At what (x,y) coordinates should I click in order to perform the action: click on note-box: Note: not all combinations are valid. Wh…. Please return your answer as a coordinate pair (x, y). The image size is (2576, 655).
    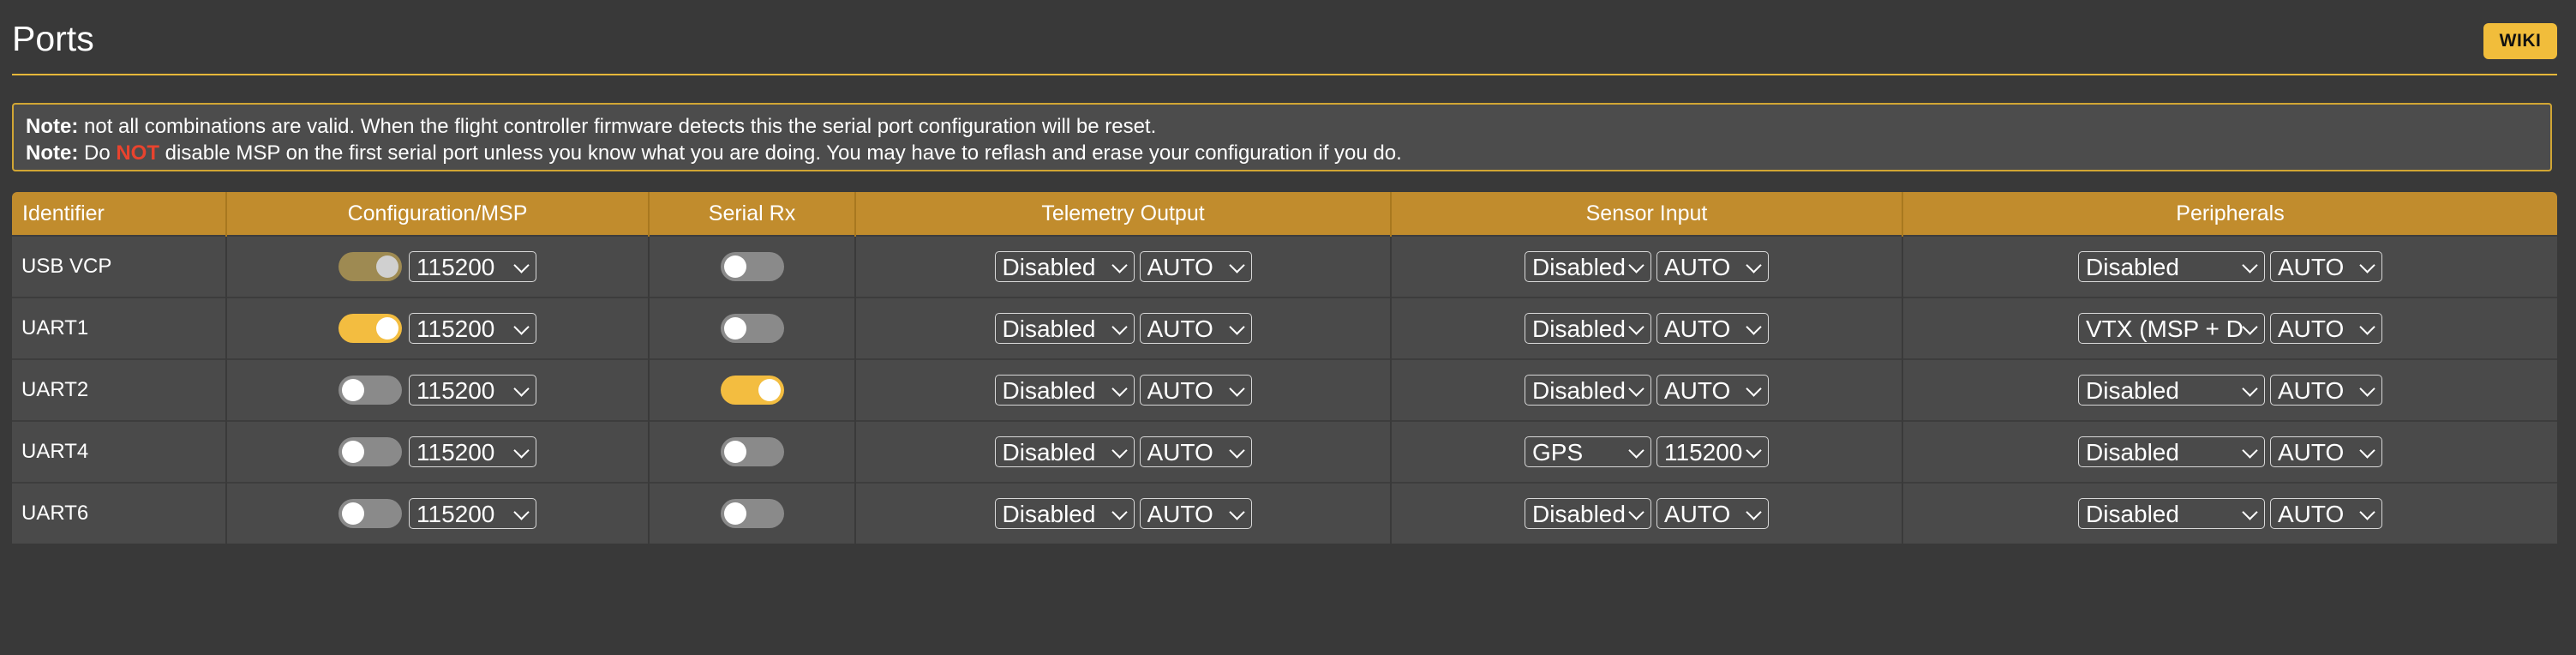
    Looking at the image, I should click on (1282, 137).